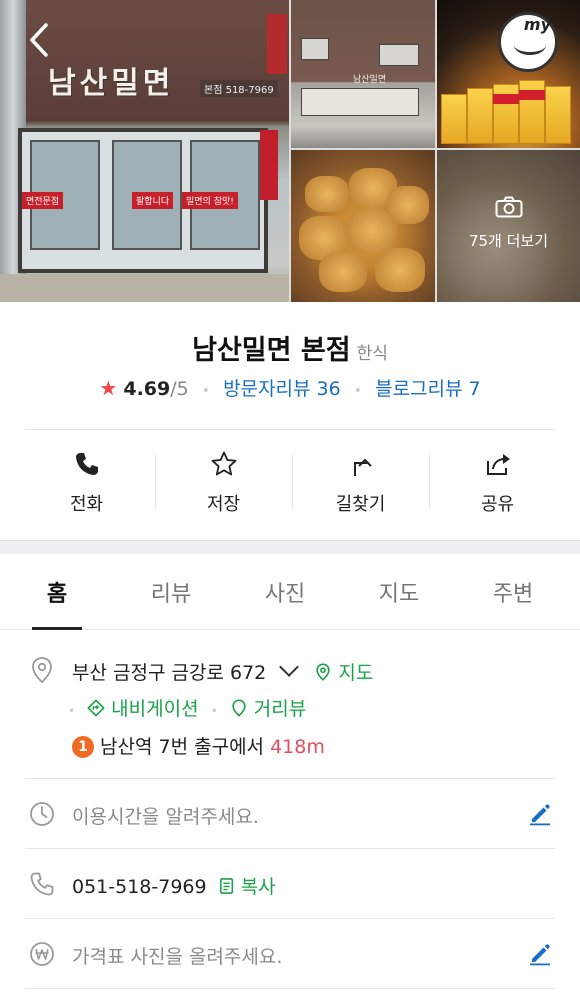 This screenshot has height=1003, width=580. Describe the element at coordinates (290, 956) in the screenshot. I see `price-row: 가격표 사진을 올려주세요.` at that location.